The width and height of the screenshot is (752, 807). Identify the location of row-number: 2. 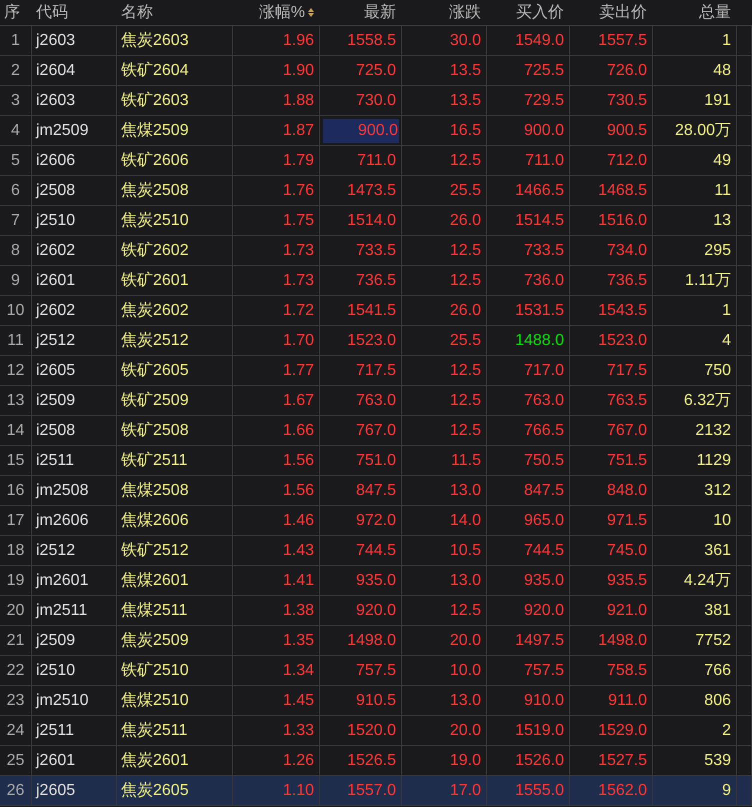
(15, 71).